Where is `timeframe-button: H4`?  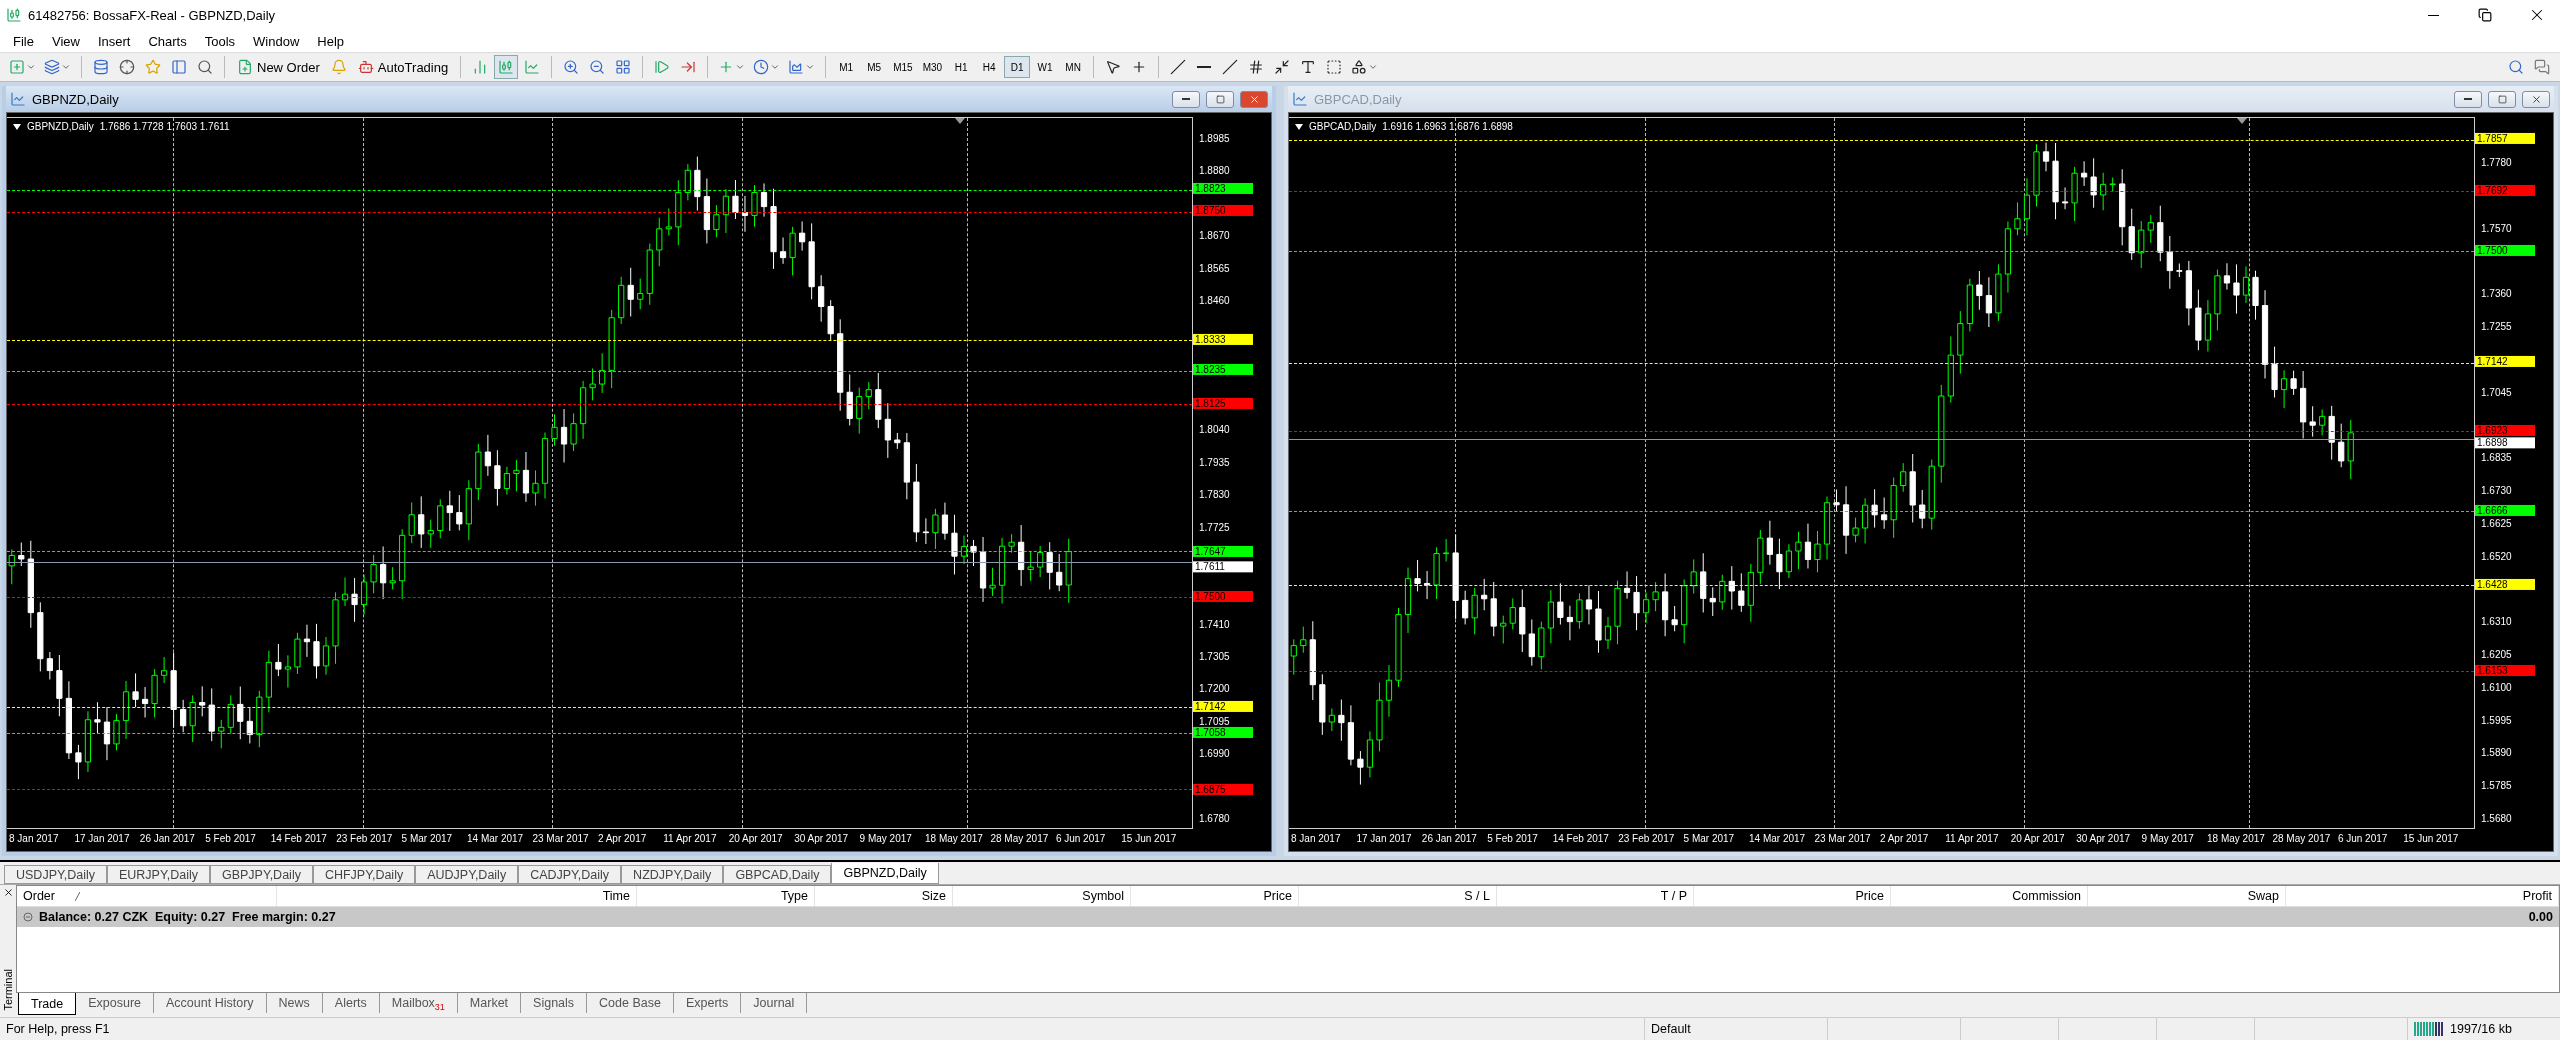
timeframe-button: H4 is located at coordinates (989, 67).